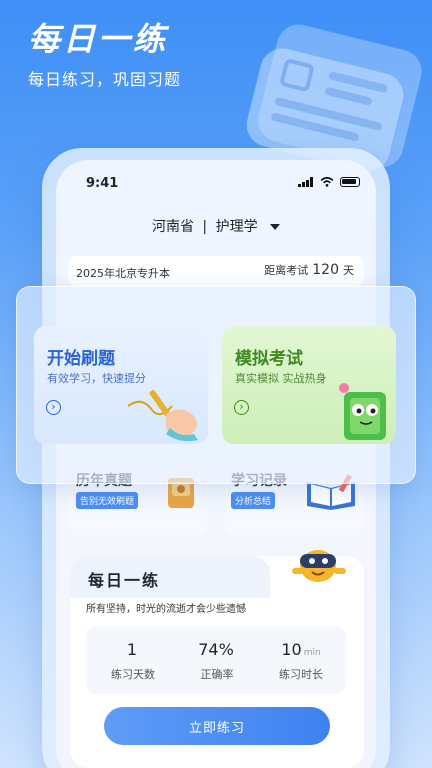 This screenshot has height=768, width=432. I want to click on book-mascot-icon, so click(362, 411).